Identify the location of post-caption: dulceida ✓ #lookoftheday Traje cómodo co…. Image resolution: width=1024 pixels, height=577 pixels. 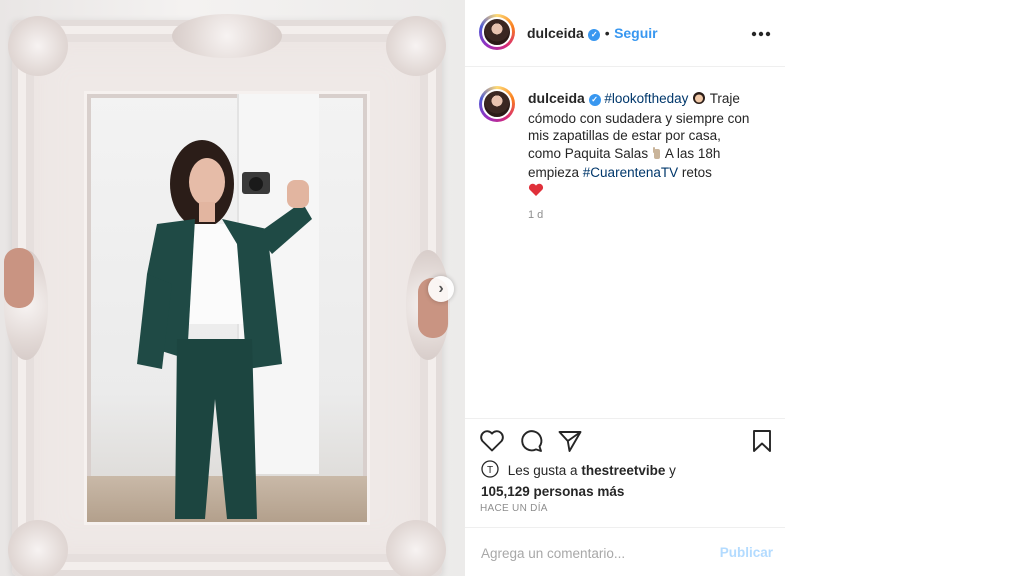
(640, 145).